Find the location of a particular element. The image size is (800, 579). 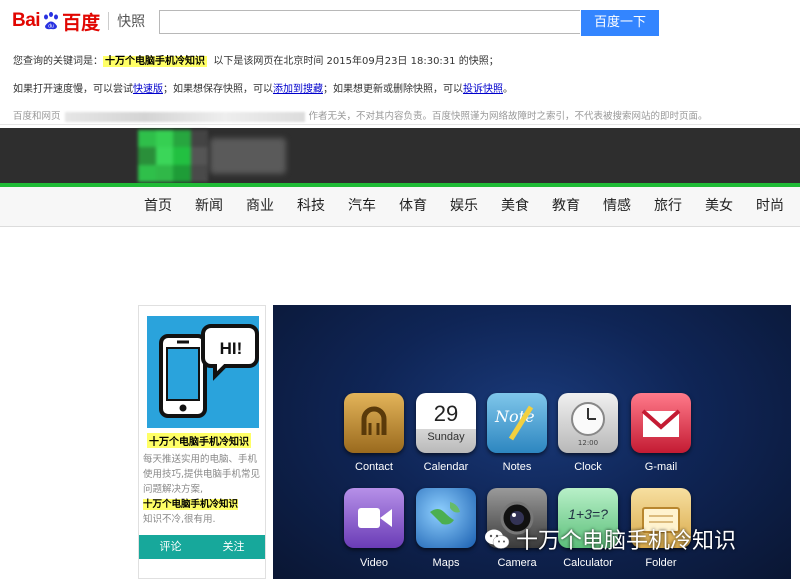

app-label-calendar: Calendar is located at coordinates (446, 467).